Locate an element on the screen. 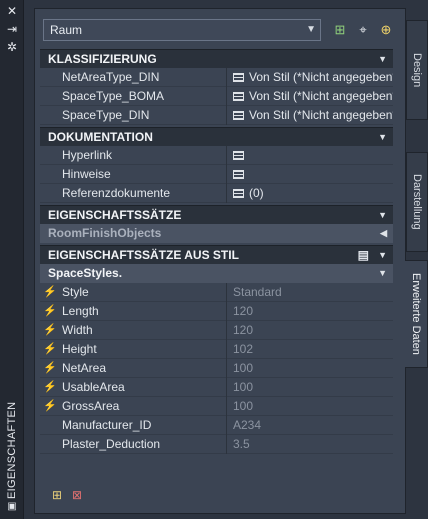  pickadd-icon: ⊕ is located at coordinates (386, 30).